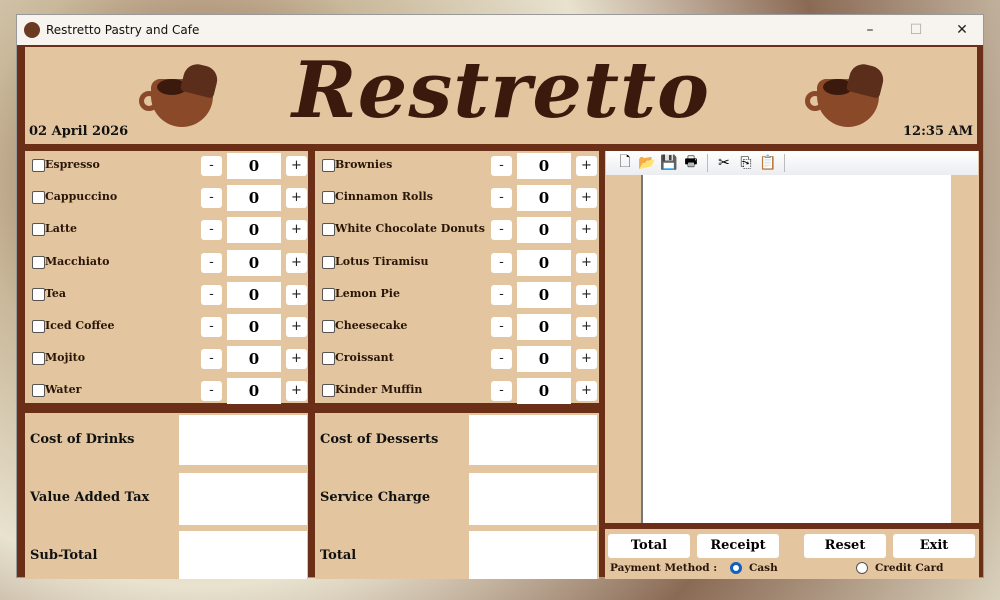 The image size is (1000, 600). Describe the element at coordinates (691, 163) in the screenshot. I see `print-icon: 🖶` at that location.